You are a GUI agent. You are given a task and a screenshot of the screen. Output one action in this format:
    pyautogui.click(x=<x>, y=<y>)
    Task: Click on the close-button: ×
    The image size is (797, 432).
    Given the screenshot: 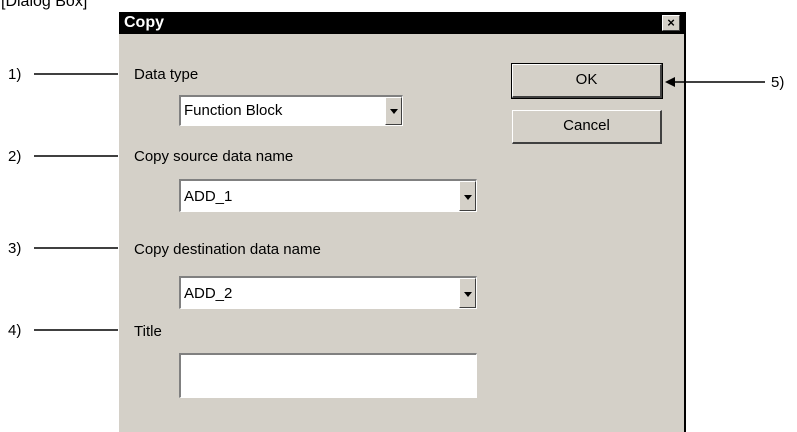 What is the action you would take?
    pyautogui.click(x=671, y=23)
    